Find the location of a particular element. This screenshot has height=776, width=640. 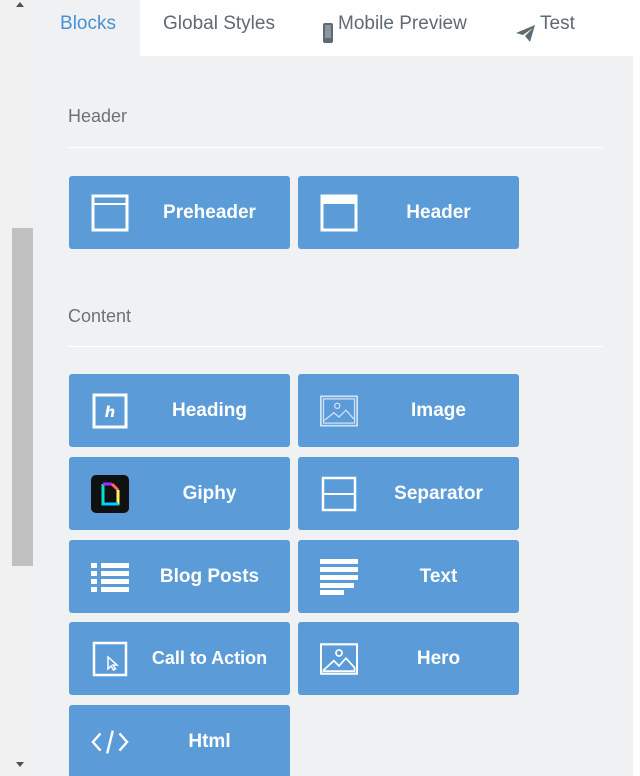

vertical-scrollbar is located at coordinates (18, 388).